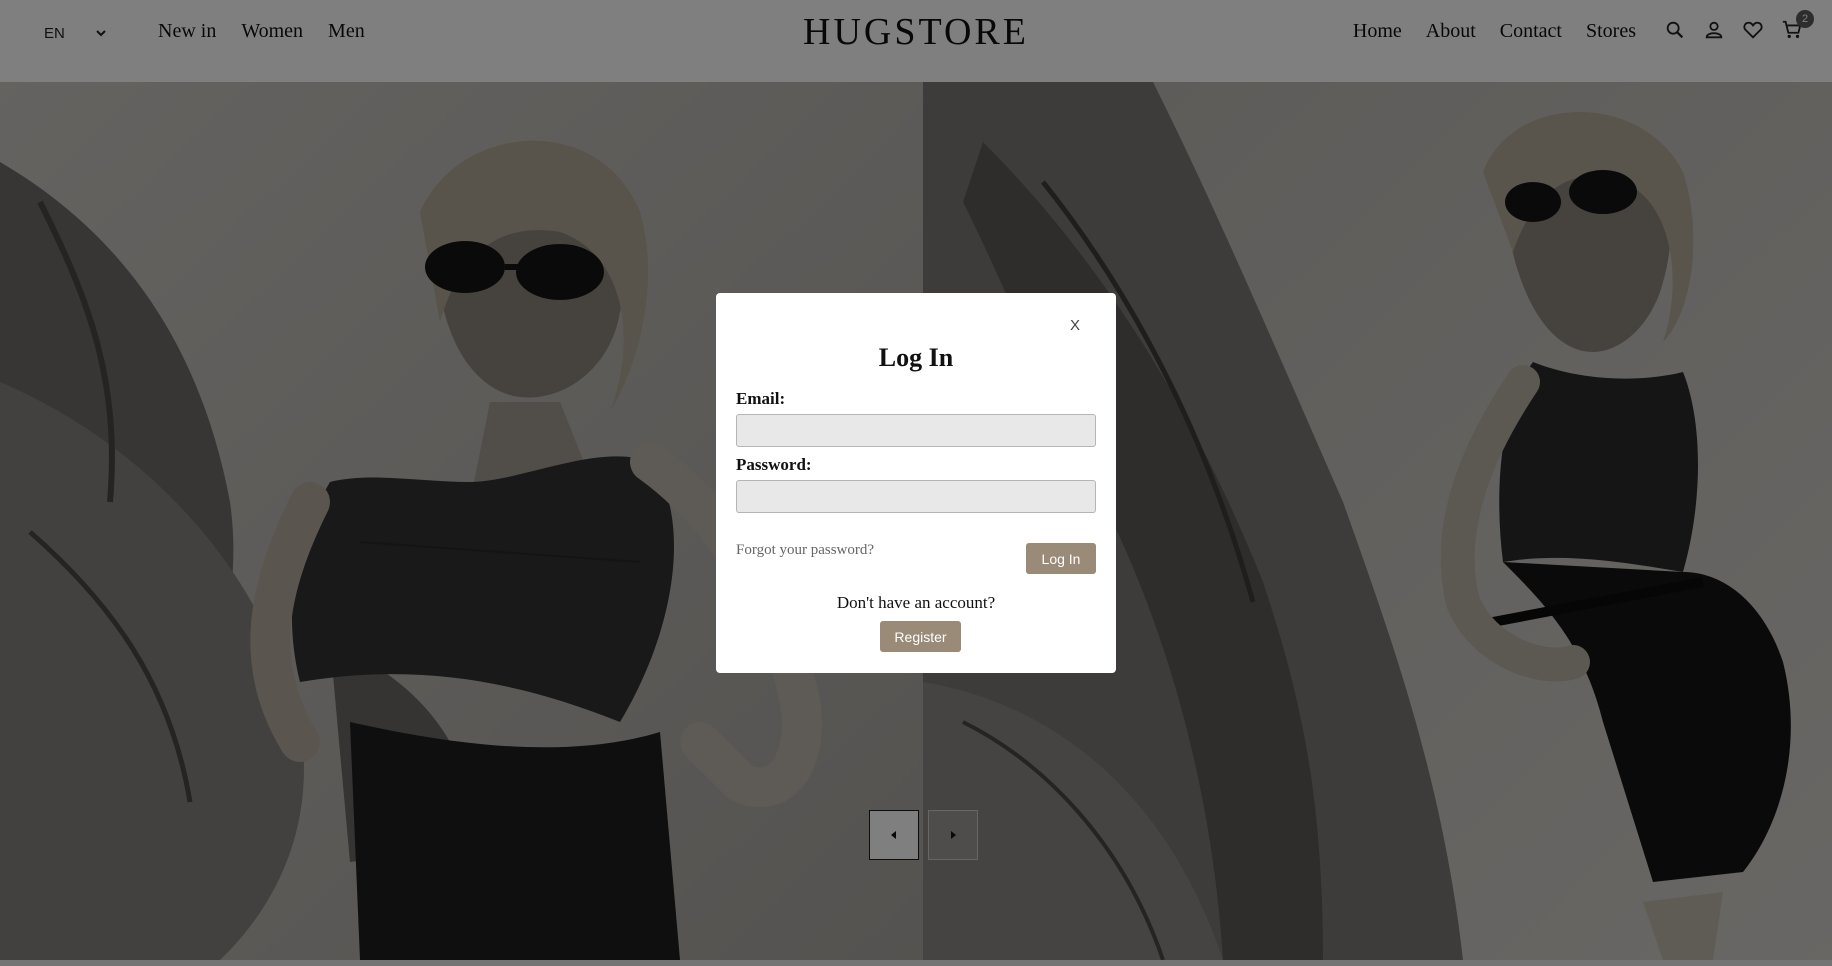 The height and width of the screenshot is (966, 1832). What do you see at coordinates (916, 430) in the screenshot?
I see `email-field` at bounding box center [916, 430].